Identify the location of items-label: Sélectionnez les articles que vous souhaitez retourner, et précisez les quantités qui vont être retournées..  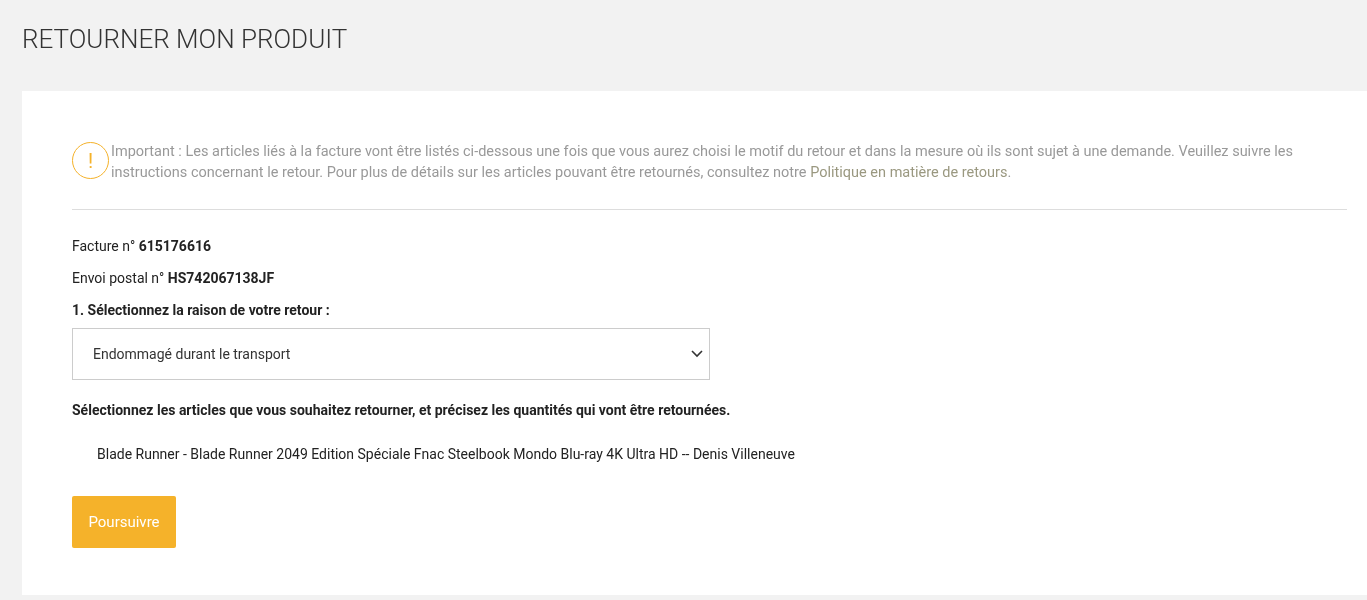
(401, 410).